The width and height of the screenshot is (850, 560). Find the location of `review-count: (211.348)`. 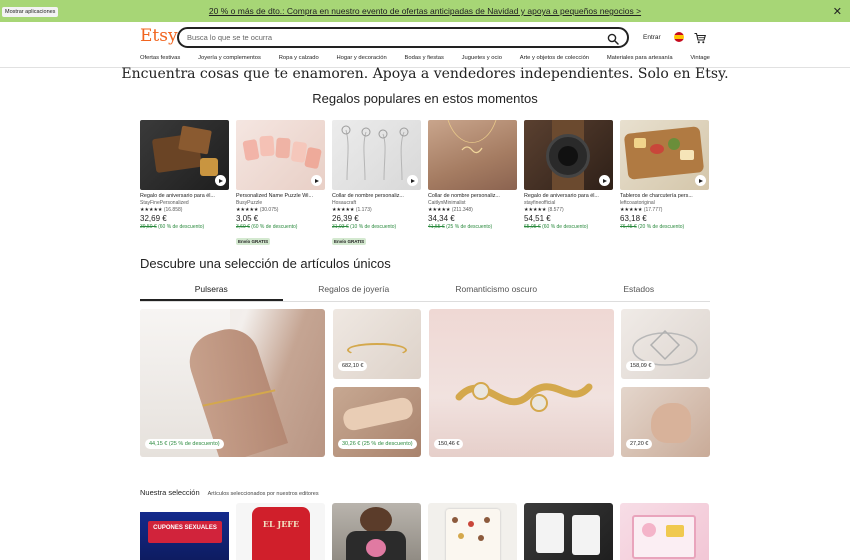

review-count: (211.348) is located at coordinates (462, 210).